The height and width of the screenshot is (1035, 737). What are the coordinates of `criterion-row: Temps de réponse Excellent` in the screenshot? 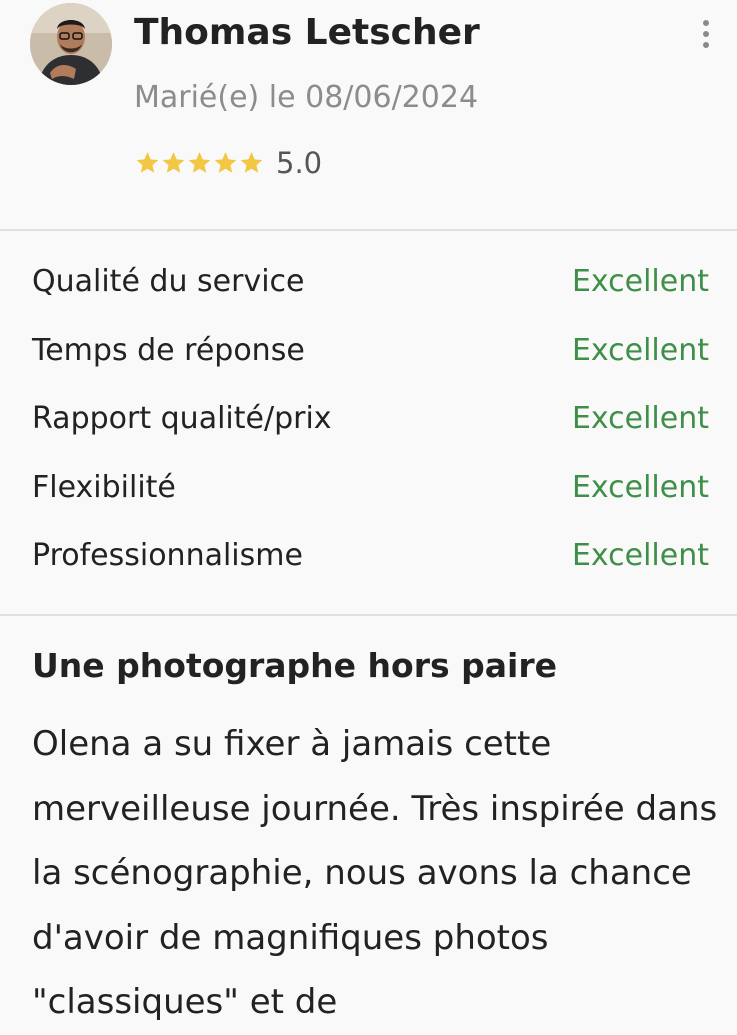 It's located at (368, 355).